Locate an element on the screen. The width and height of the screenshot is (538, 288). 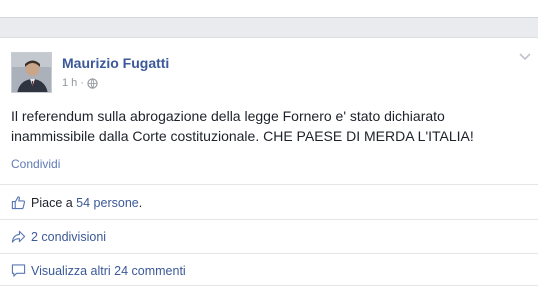
post-meta: 1 h · is located at coordinates (80, 83).